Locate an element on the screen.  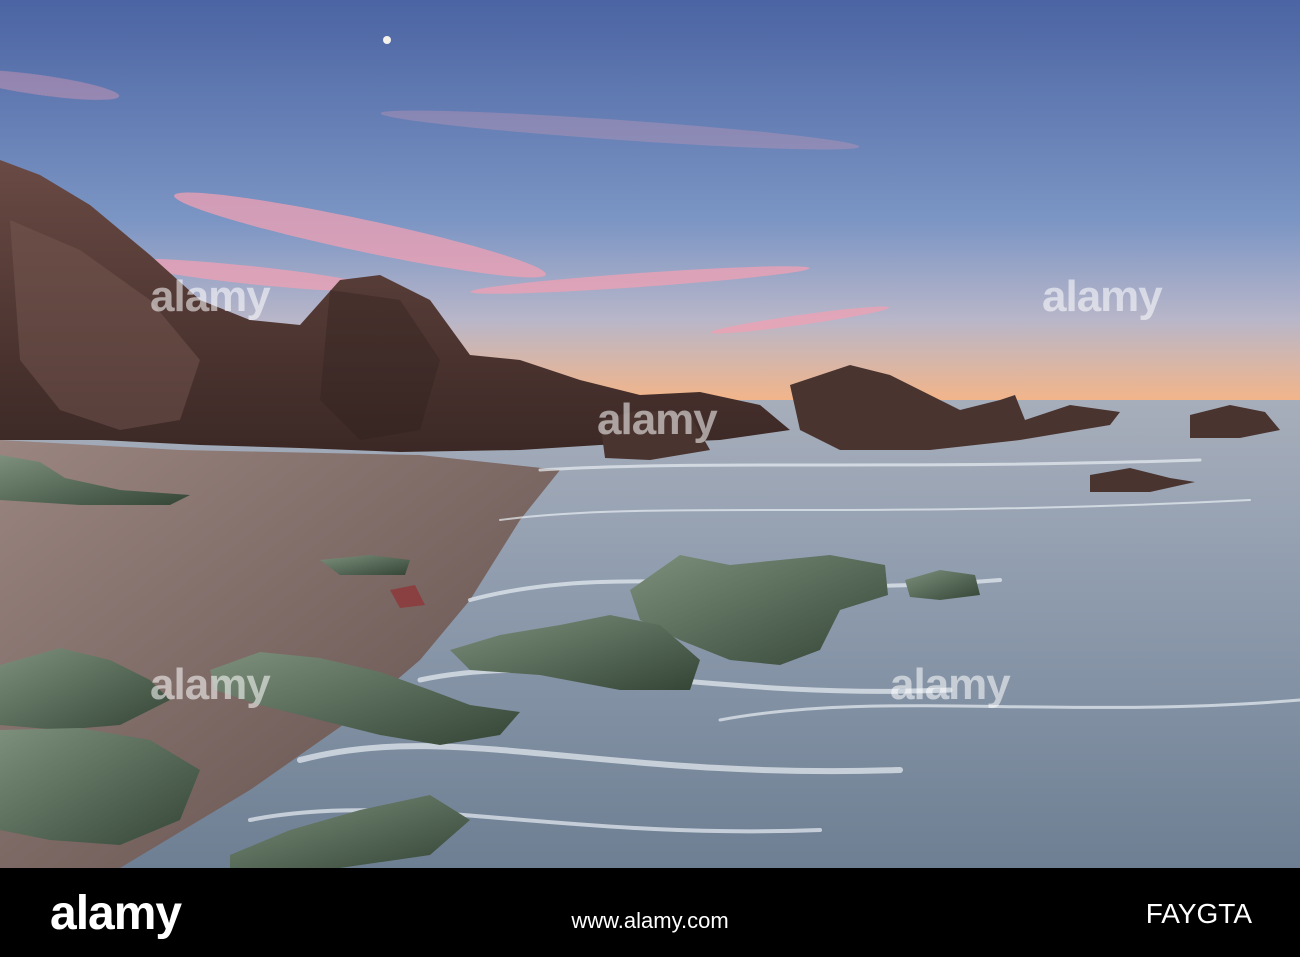
moon is located at coordinates (387, 40).